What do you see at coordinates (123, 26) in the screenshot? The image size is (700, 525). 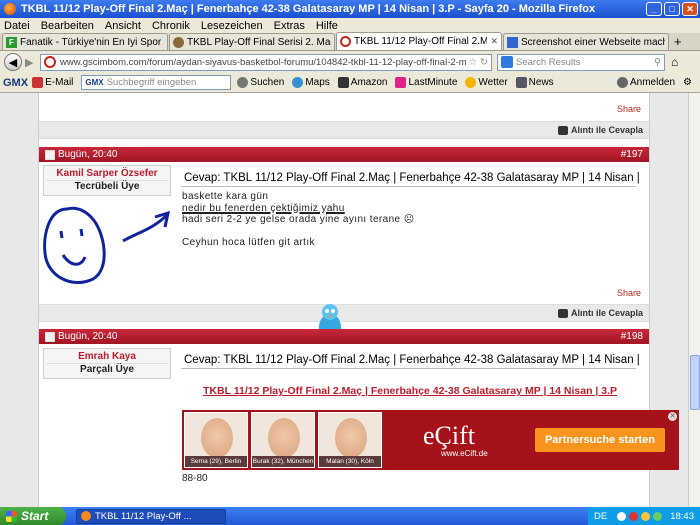 I see `menu-ansicht: Ansicht` at bounding box center [123, 26].